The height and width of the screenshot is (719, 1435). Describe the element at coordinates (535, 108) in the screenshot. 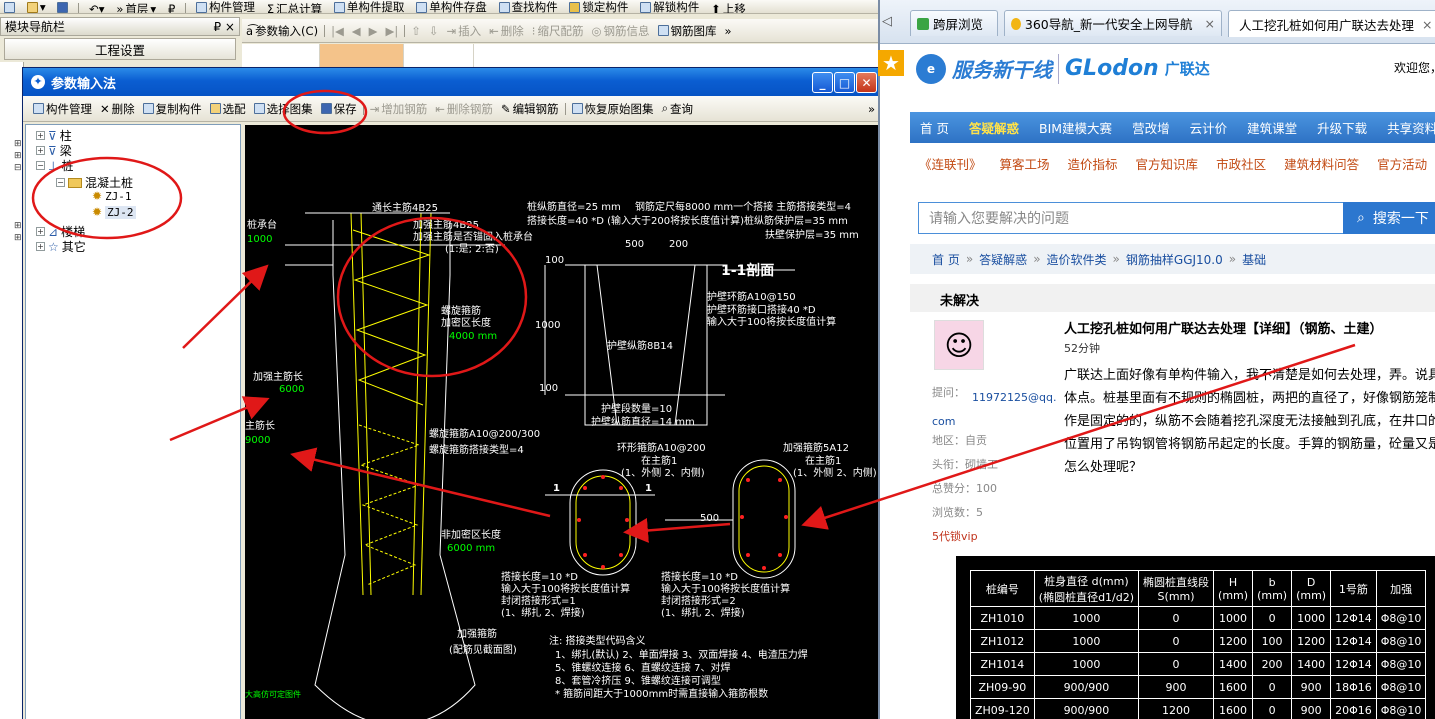

I see `label: 编辑钢筋` at that location.